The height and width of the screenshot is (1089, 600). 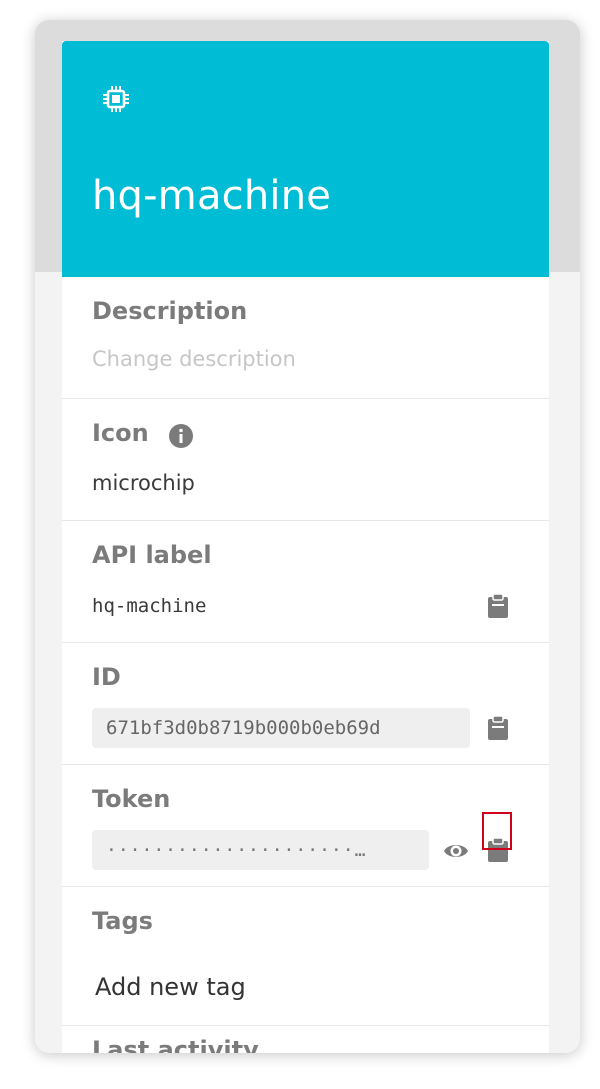 I want to click on icon-section: Icon microchip, so click(x=305, y=460).